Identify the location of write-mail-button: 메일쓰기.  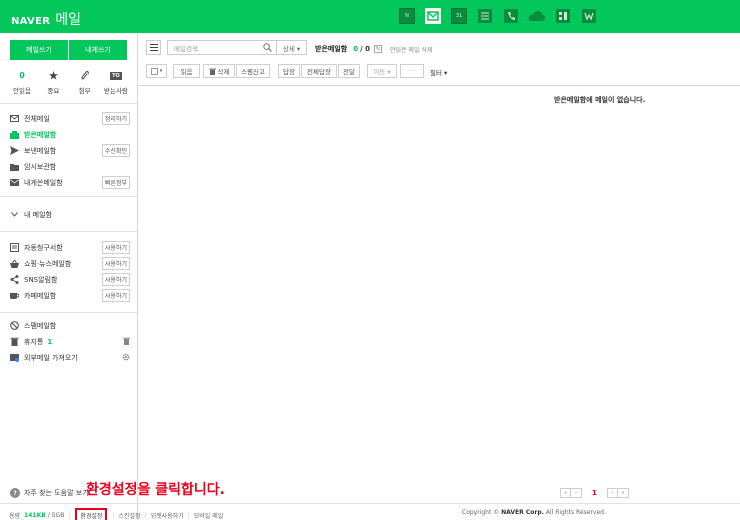
(39, 50).